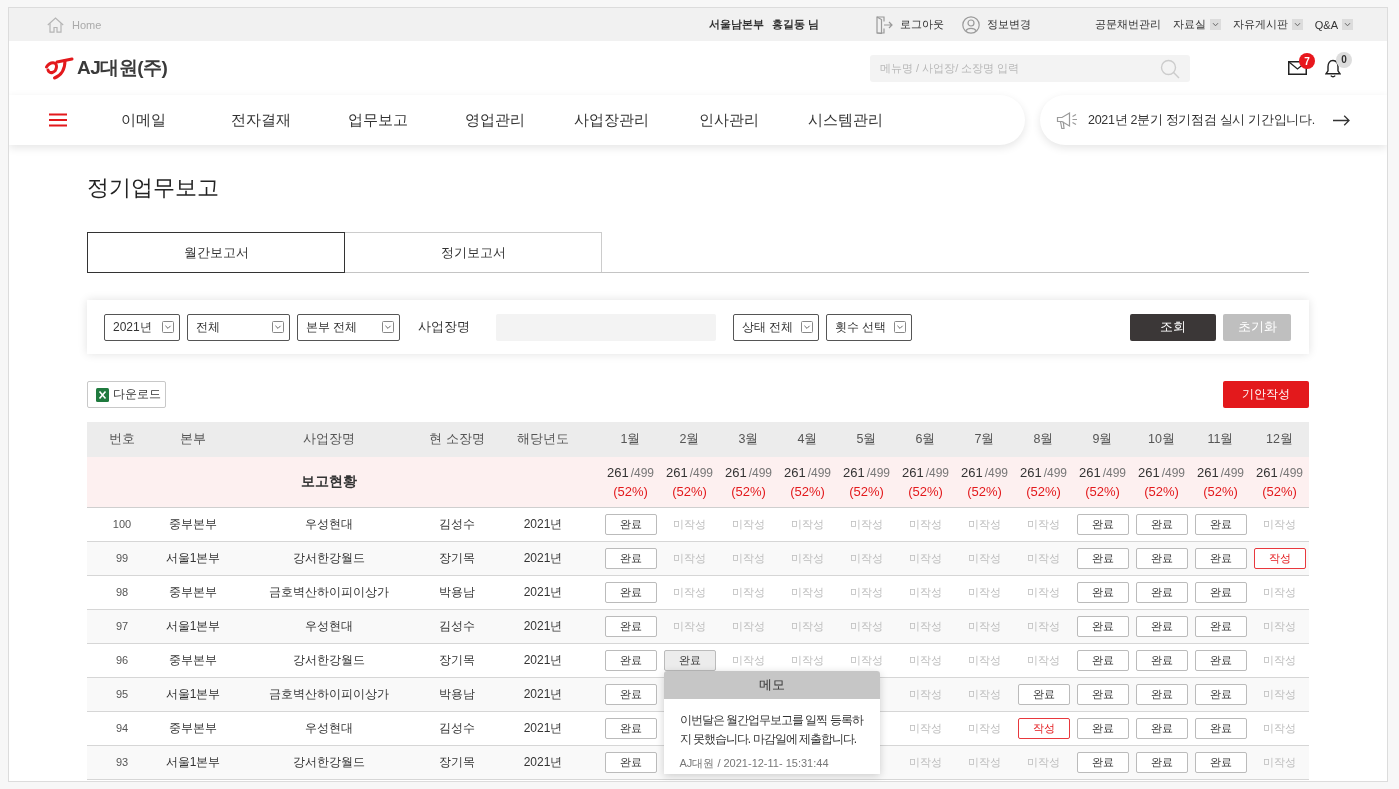 The image size is (1399, 789). What do you see at coordinates (611, 120) in the screenshot?
I see `nav-link: 사업장관리` at bounding box center [611, 120].